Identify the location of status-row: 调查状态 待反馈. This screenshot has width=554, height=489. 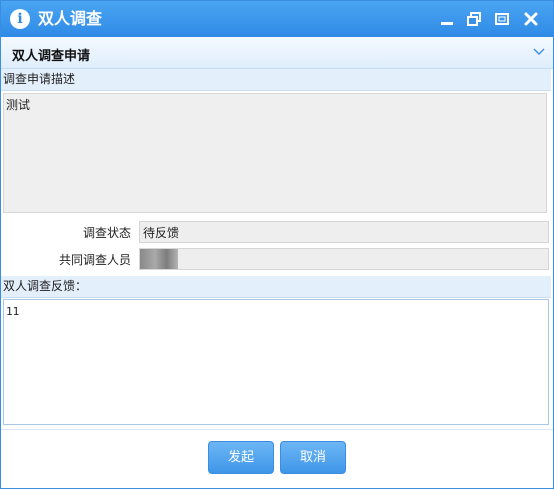
(276, 233).